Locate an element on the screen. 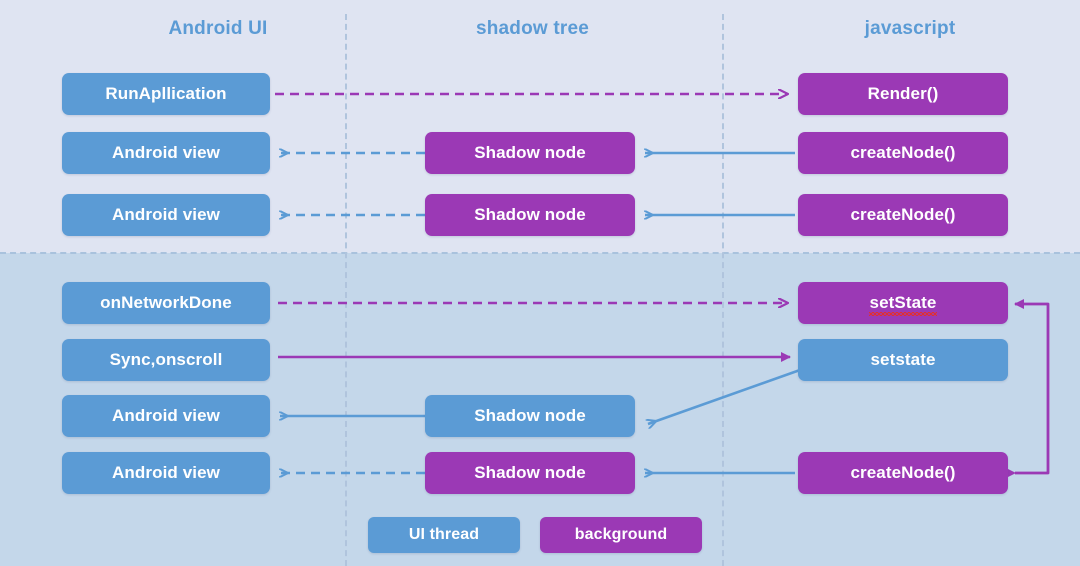 This screenshot has width=1080, height=566. node-set-state: setState is located at coordinates (903, 303).